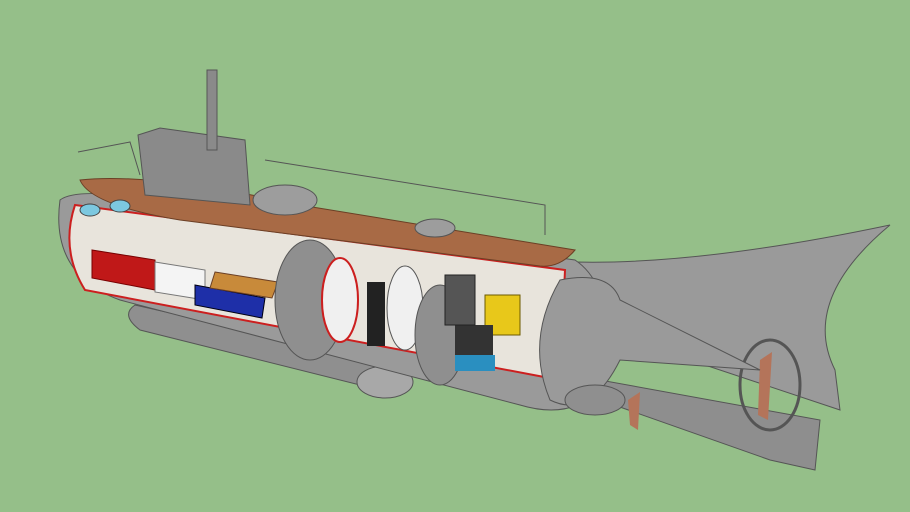  What do you see at coordinates (340, 300) in the screenshot?
I see `bulkhead-door` at bounding box center [340, 300].